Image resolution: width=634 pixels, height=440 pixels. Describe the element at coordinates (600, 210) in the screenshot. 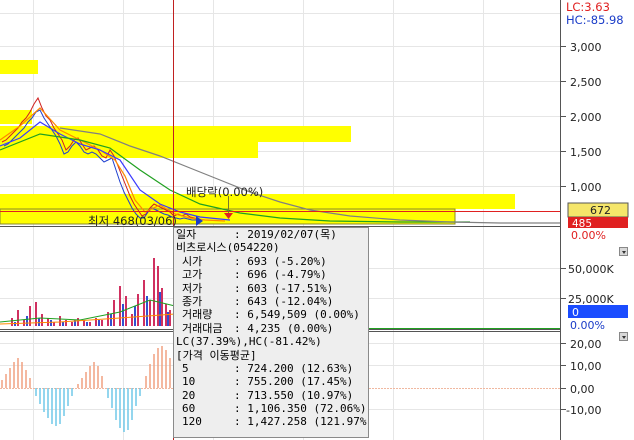

I see `current-price-label: 672` at that location.